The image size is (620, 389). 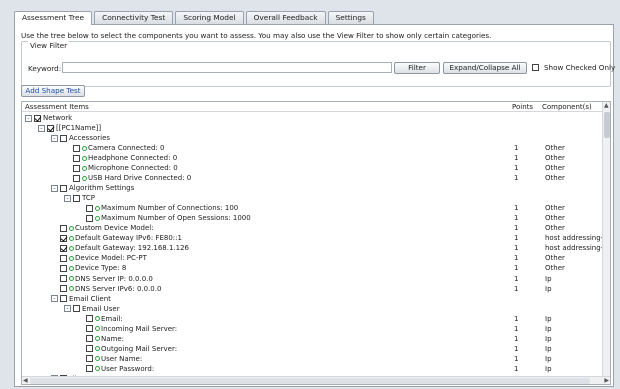 What do you see at coordinates (312, 309) in the screenshot?
I see `tree-row: - Email User` at bounding box center [312, 309].